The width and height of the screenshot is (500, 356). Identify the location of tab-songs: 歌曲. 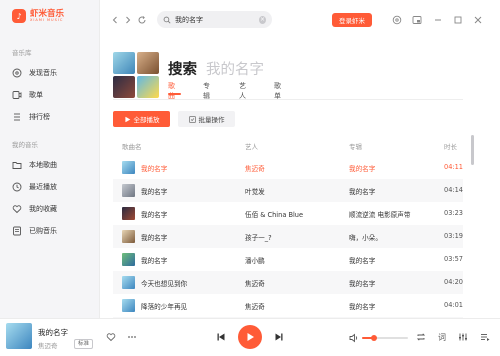
(171, 91).